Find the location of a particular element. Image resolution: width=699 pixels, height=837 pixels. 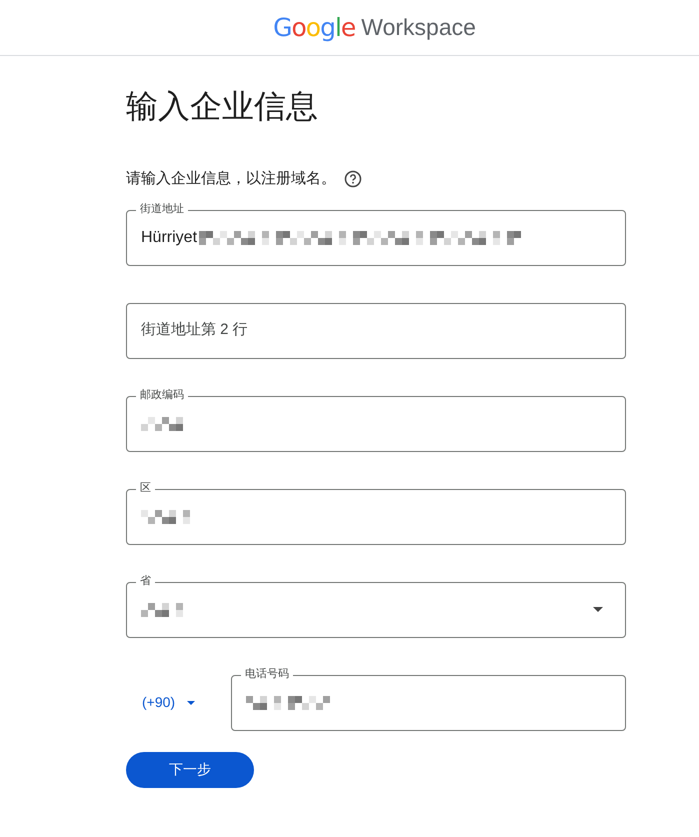

logo-product-text: Workspace is located at coordinates (418, 27).